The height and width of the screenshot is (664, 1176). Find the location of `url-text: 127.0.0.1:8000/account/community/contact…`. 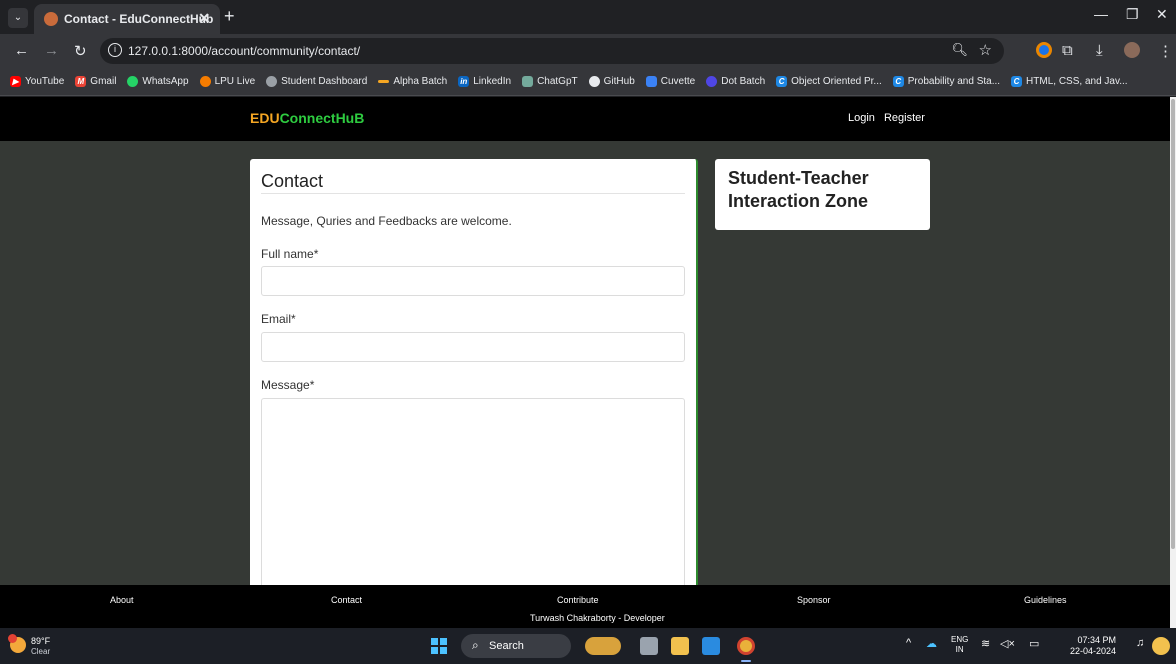

url-text: 127.0.0.1:8000/account/community/contact… is located at coordinates (244, 51).